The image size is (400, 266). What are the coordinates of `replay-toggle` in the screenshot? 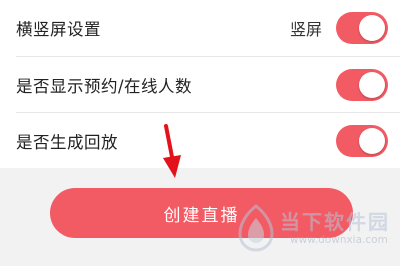 It's located at (362, 141).